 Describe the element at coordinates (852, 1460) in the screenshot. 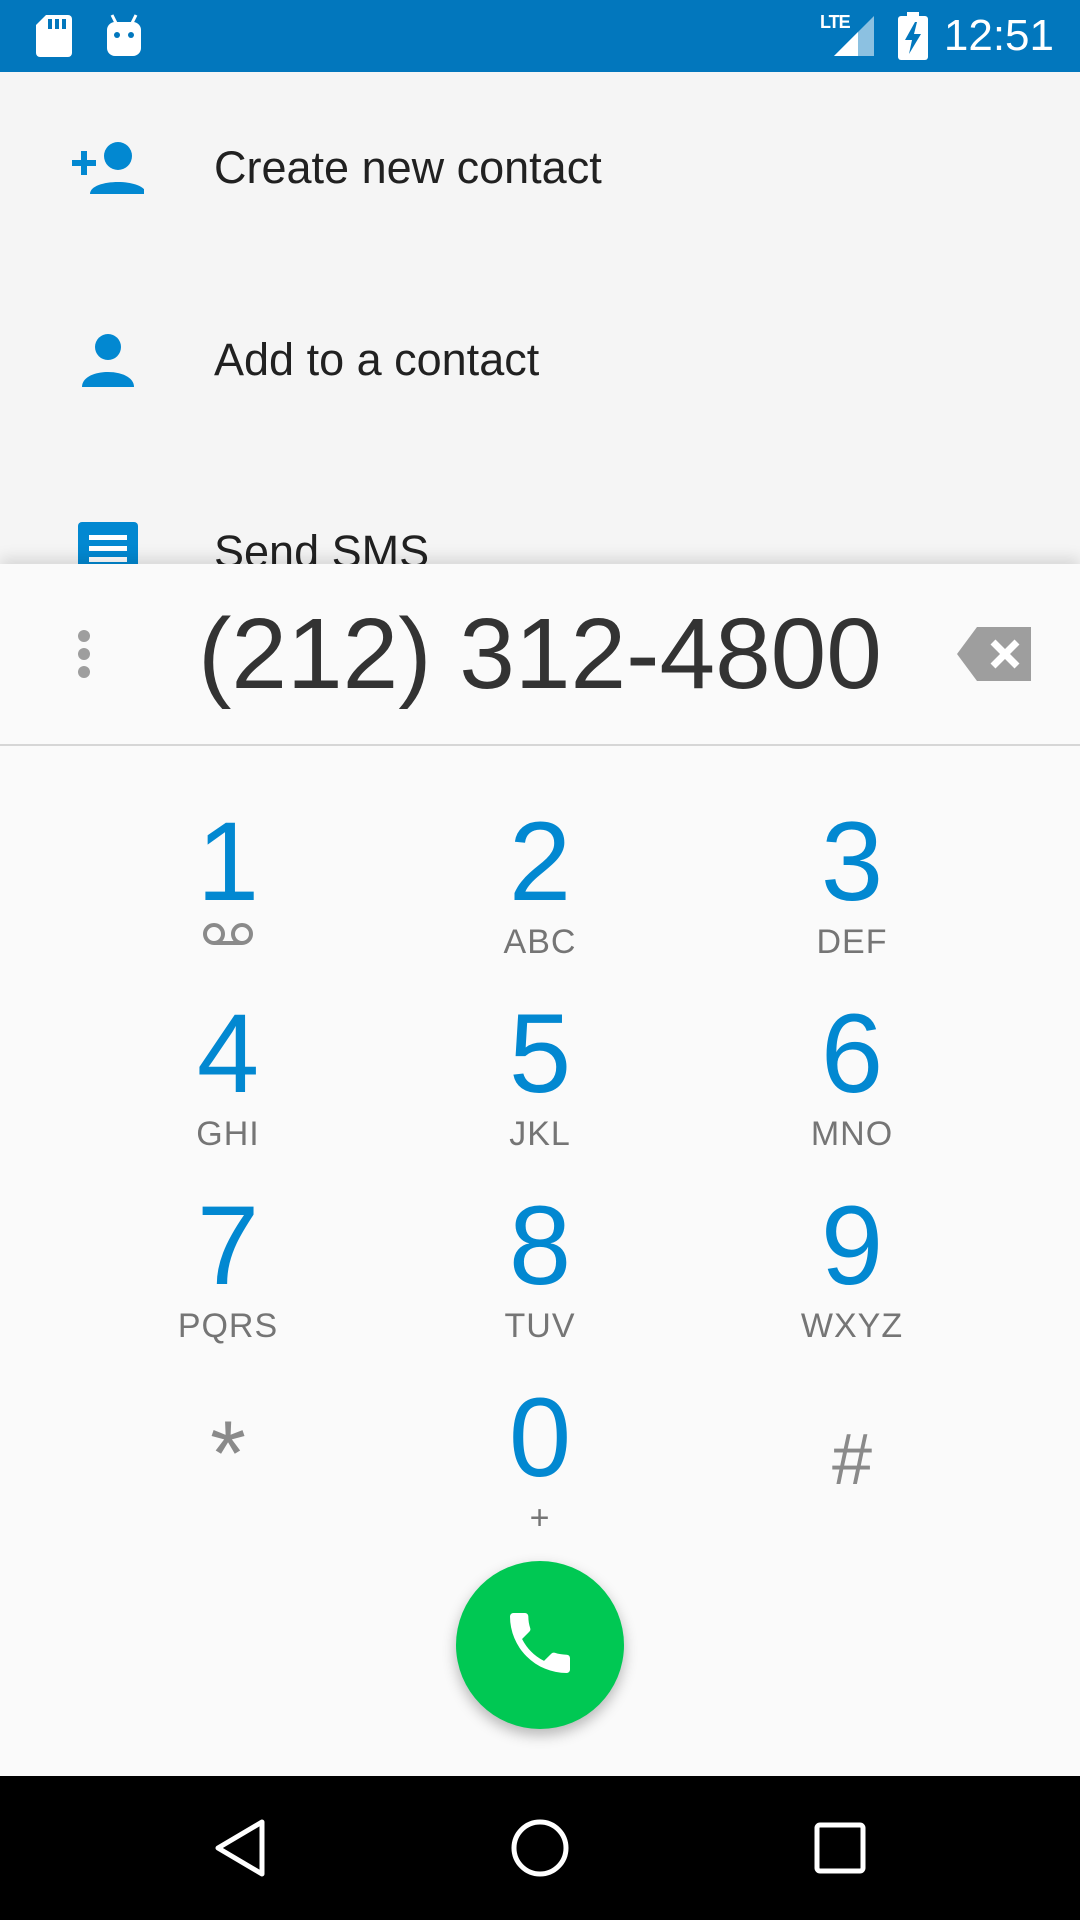

I see `key-digit: #` at that location.